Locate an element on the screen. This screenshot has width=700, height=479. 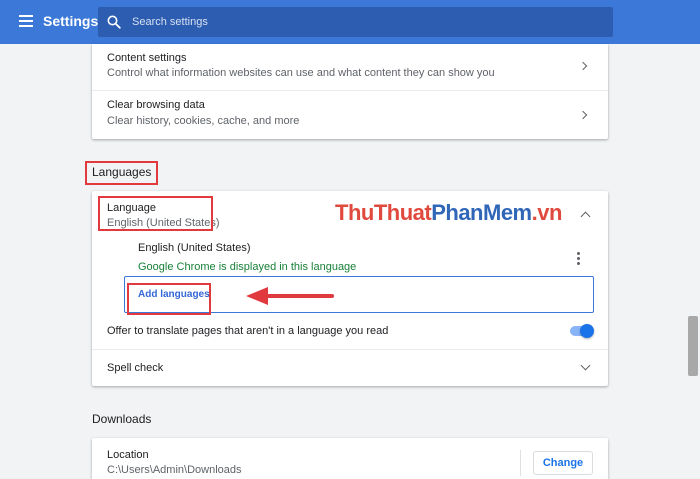
annotation-box-language is located at coordinates (155, 213).